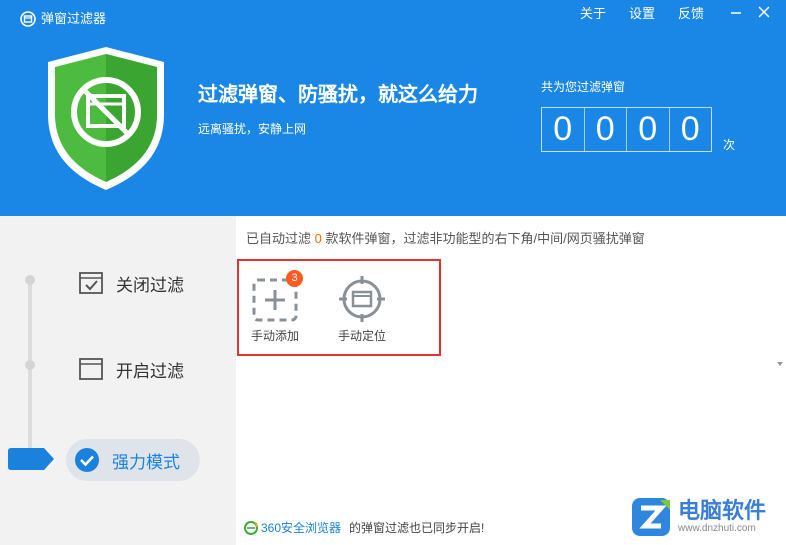 Image resolution: width=786 pixels, height=545 pixels. What do you see at coordinates (717, 528) in the screenshot?
I see `watermark-url: www.dnzhuti.com` at bounding box center [717, 528].